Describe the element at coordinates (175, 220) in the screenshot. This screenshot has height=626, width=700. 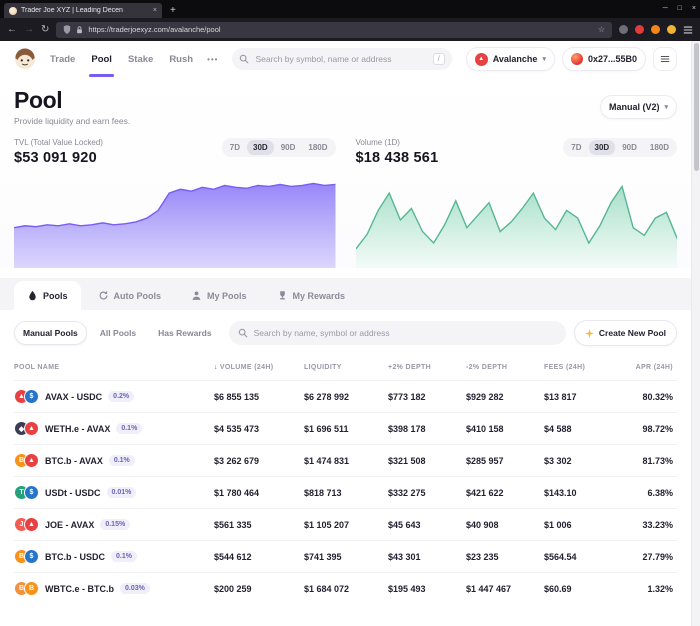
I see `tvl-area-chart` at that location.